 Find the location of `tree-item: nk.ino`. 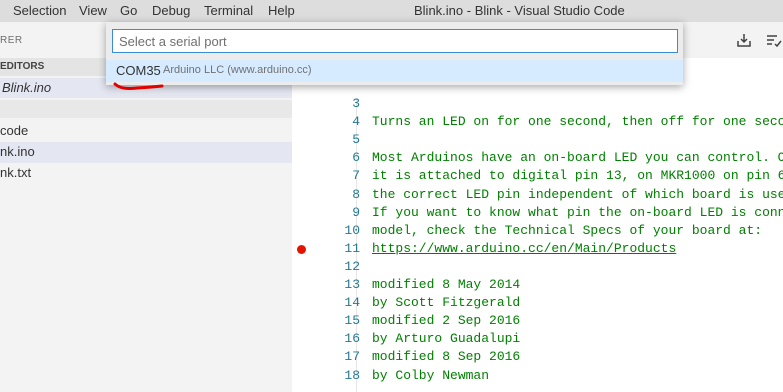

tree-item: nk.ino is located at coordinates (146, 152).